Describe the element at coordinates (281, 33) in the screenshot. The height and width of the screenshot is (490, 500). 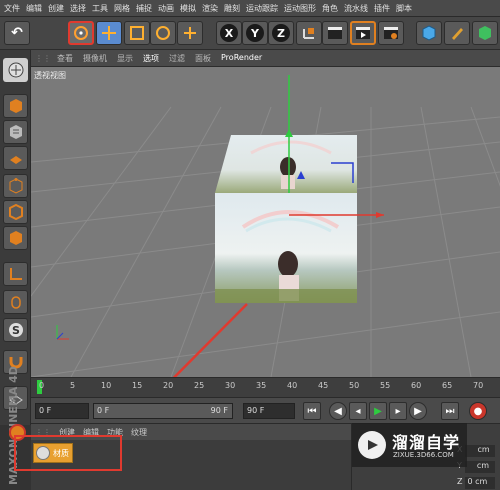
I see `axis-z-button: Z` at that location.